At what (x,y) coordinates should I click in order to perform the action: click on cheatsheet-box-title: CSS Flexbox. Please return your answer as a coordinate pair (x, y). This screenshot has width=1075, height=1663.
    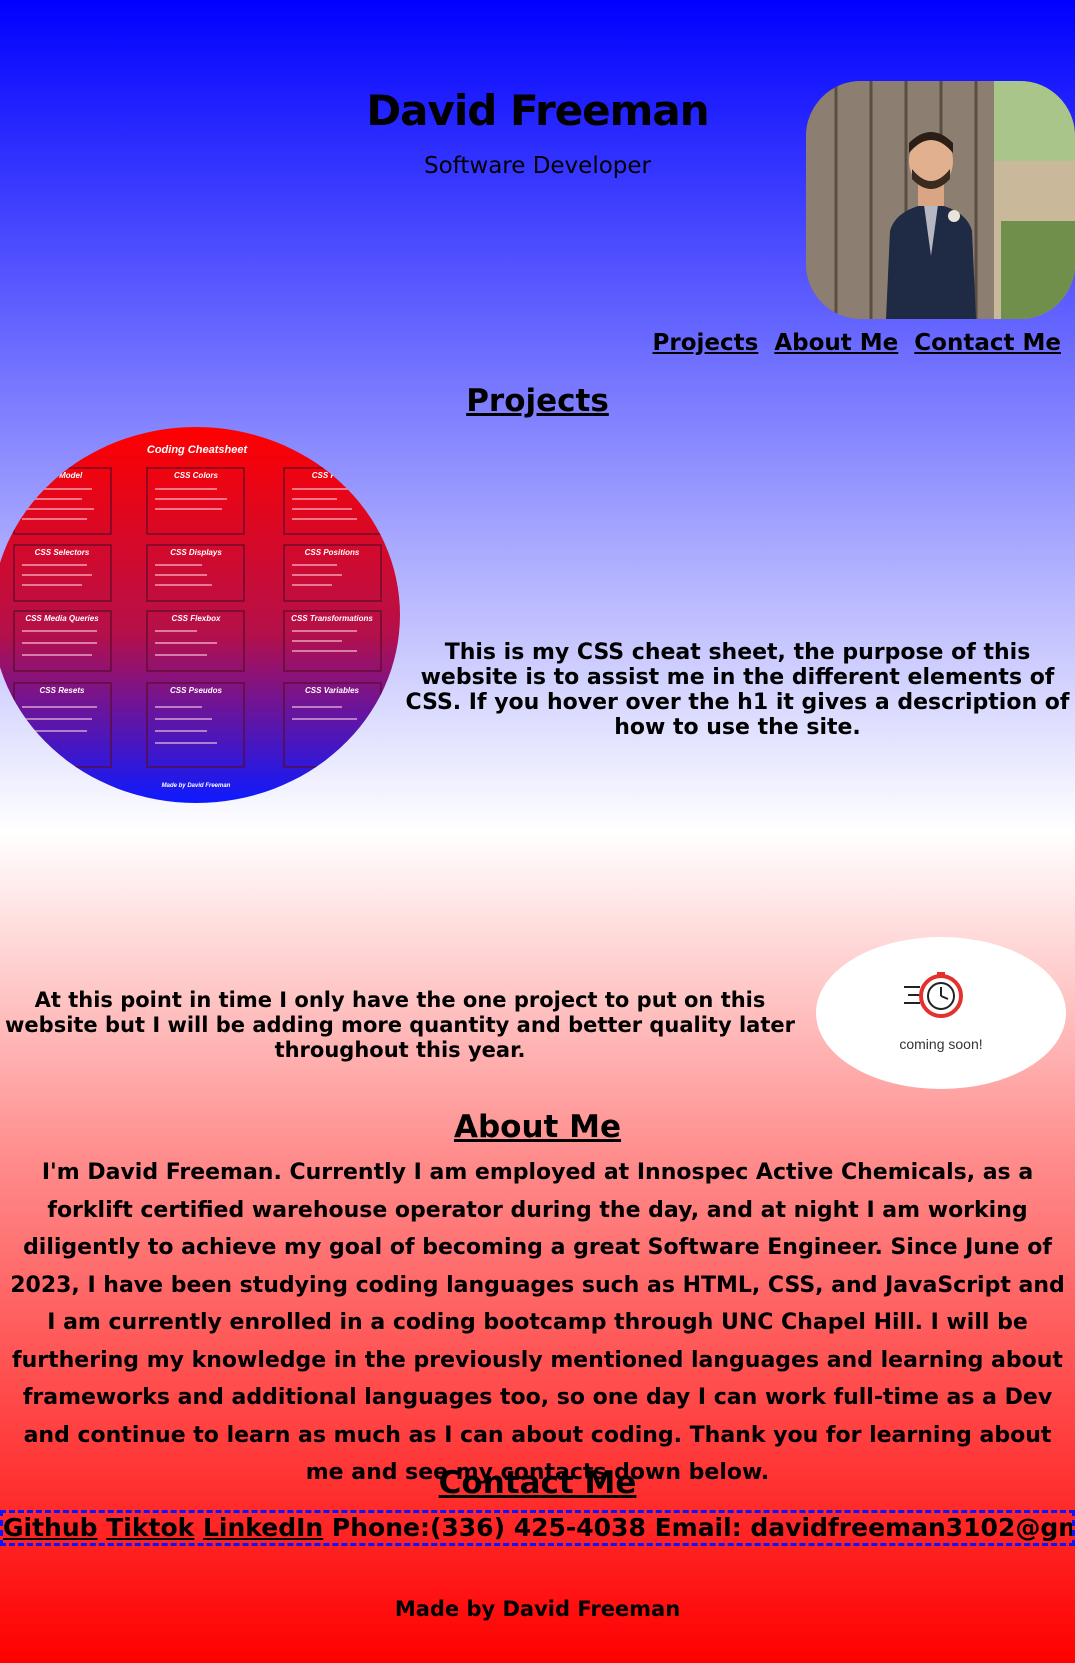
    Looking at the image, I should click on (196, 618).